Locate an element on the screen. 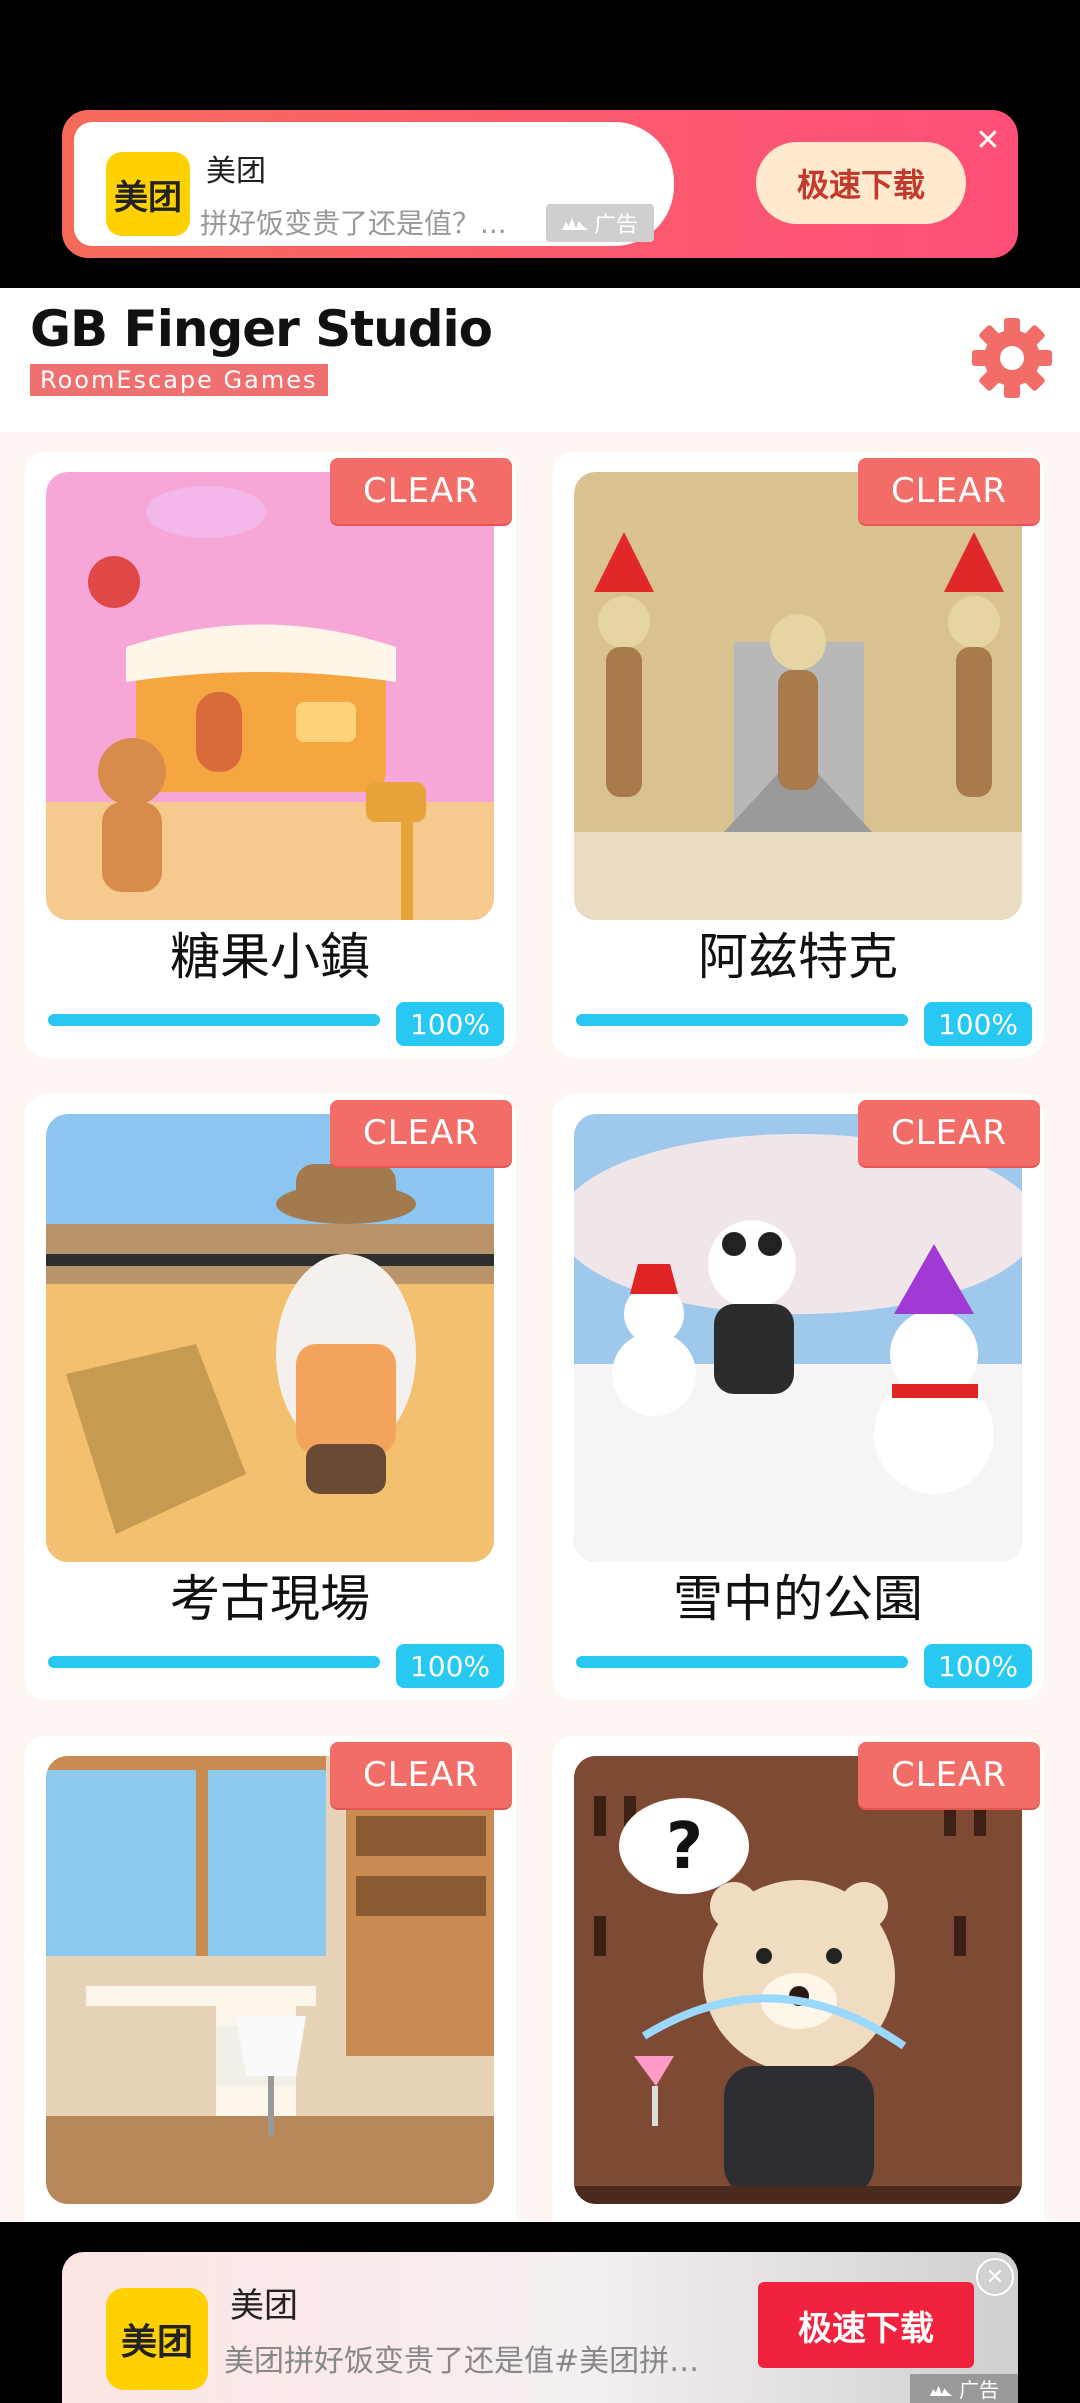  game-card-snowy-park: CLEAR 雪中的公園 100% is located at coordinates (798, 1397).